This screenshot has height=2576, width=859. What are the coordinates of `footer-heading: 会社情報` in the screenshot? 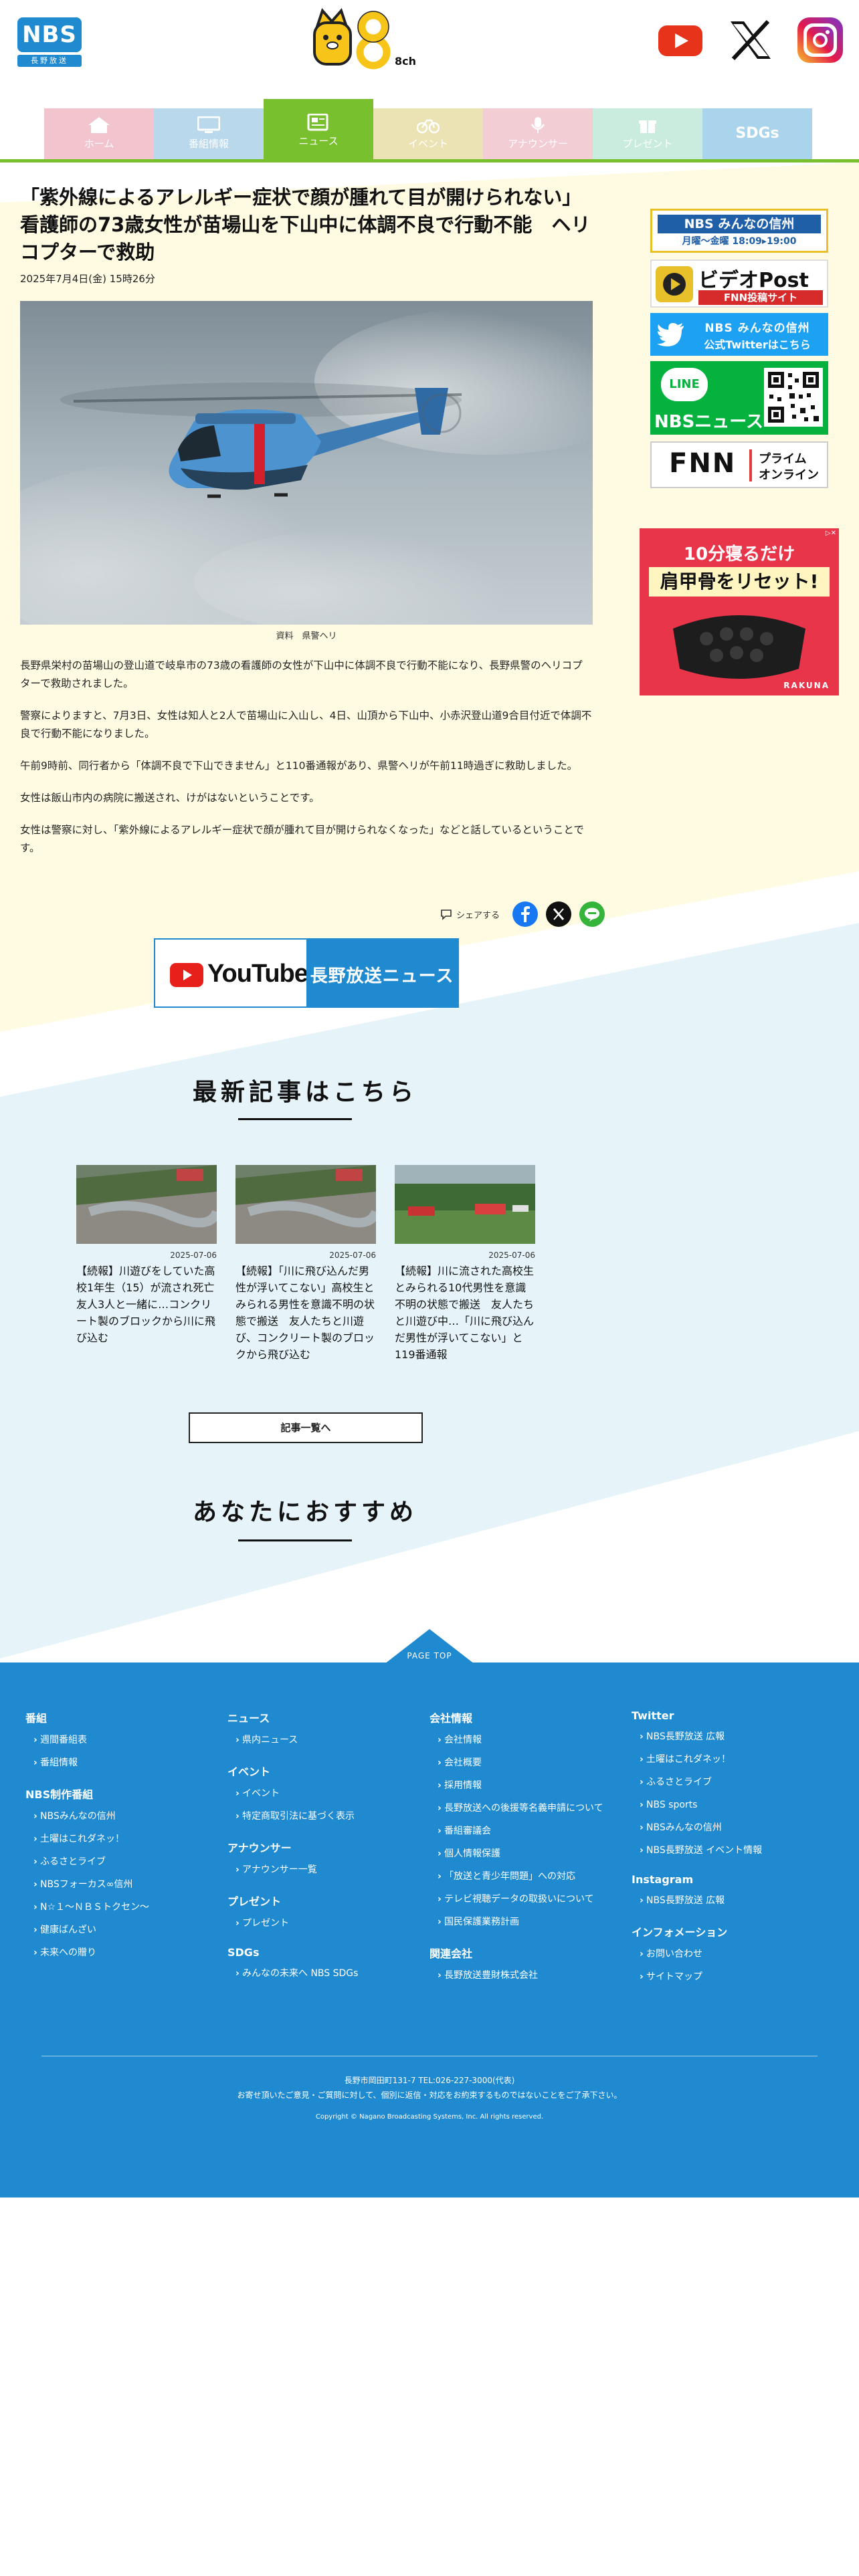 It's located at (527, 1717).